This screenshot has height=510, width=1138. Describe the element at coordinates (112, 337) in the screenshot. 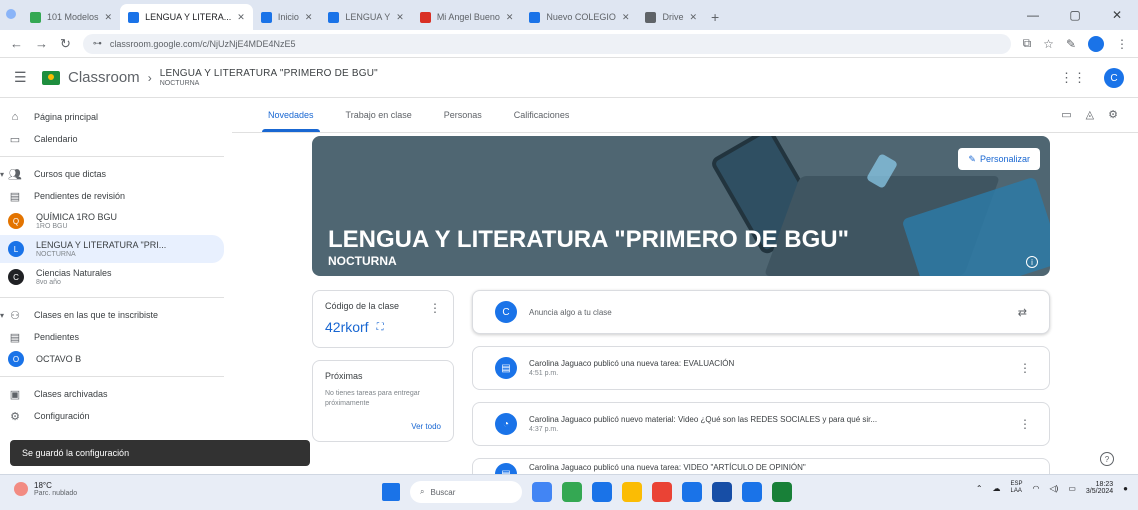

I see `sidebar-item-todo: ▤ Pendientes` at that location.